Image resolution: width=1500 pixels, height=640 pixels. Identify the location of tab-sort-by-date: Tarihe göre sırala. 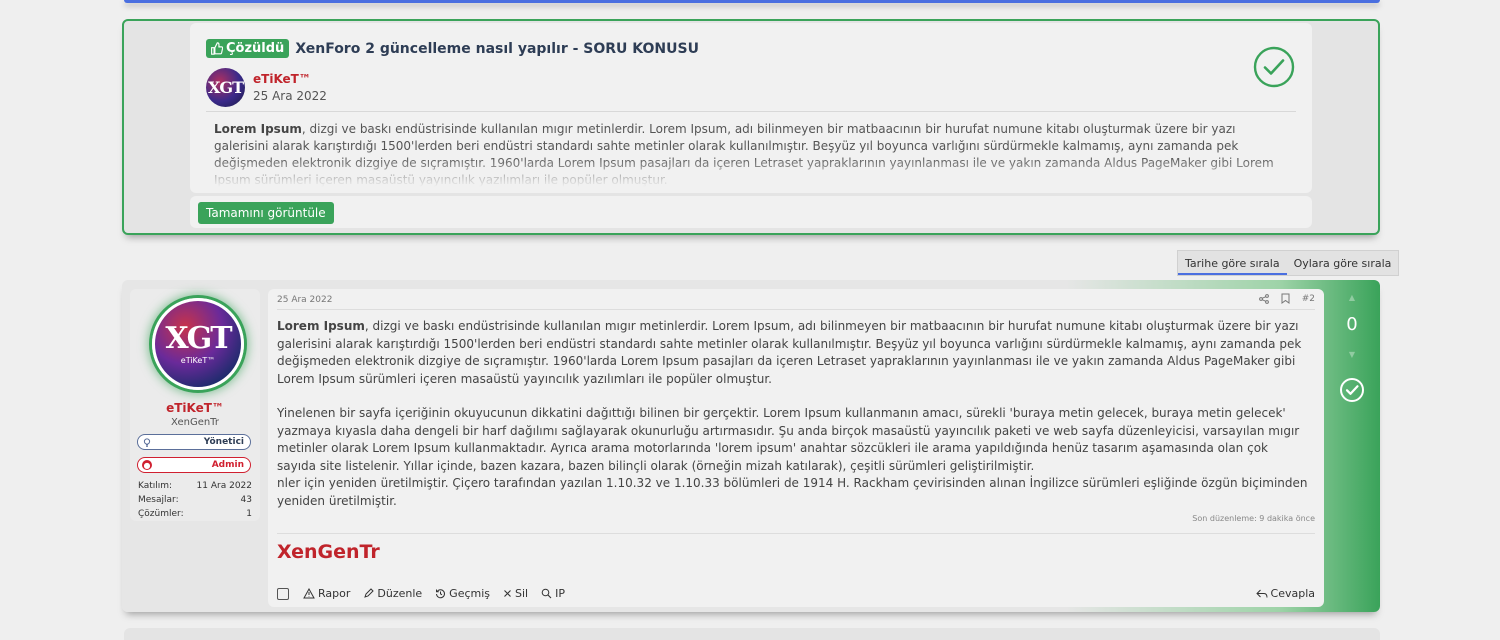
(1232, 263).